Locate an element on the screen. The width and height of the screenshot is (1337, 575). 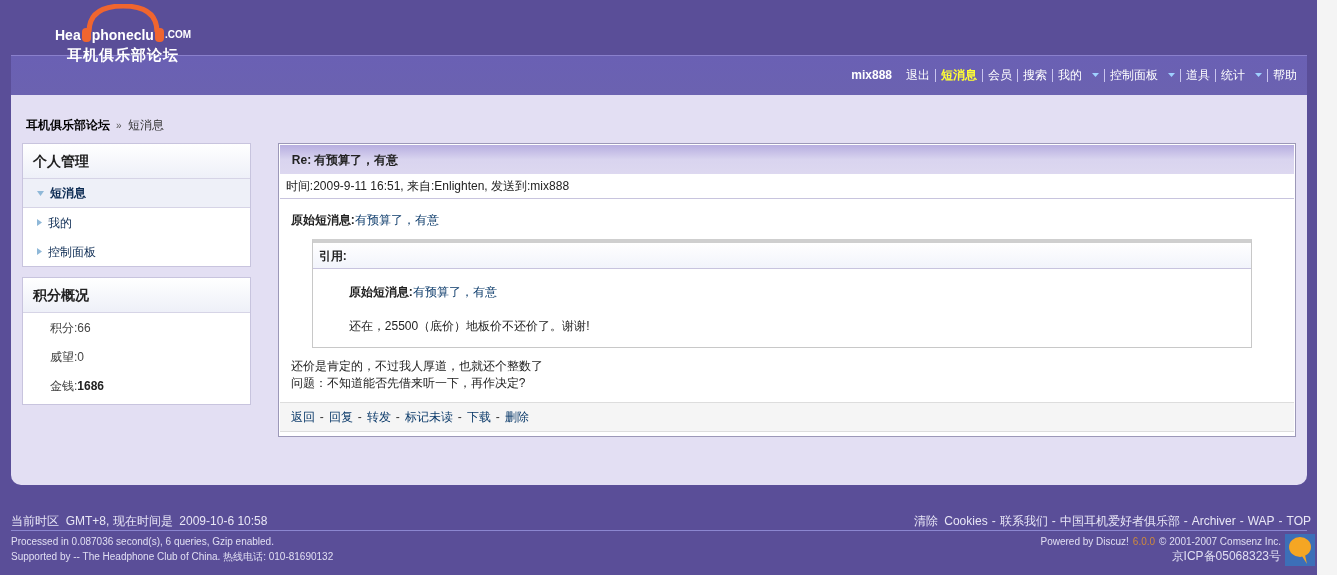
nav-link: 统计 is located at coordinates (1241, 75).